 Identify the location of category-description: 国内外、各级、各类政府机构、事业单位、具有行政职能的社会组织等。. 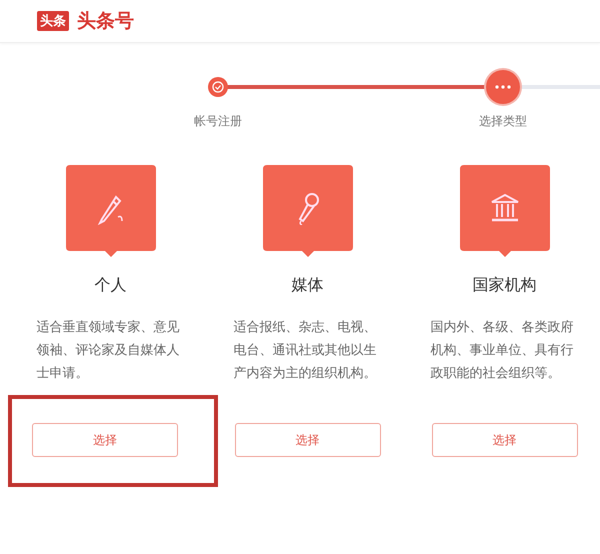
(502, 351).